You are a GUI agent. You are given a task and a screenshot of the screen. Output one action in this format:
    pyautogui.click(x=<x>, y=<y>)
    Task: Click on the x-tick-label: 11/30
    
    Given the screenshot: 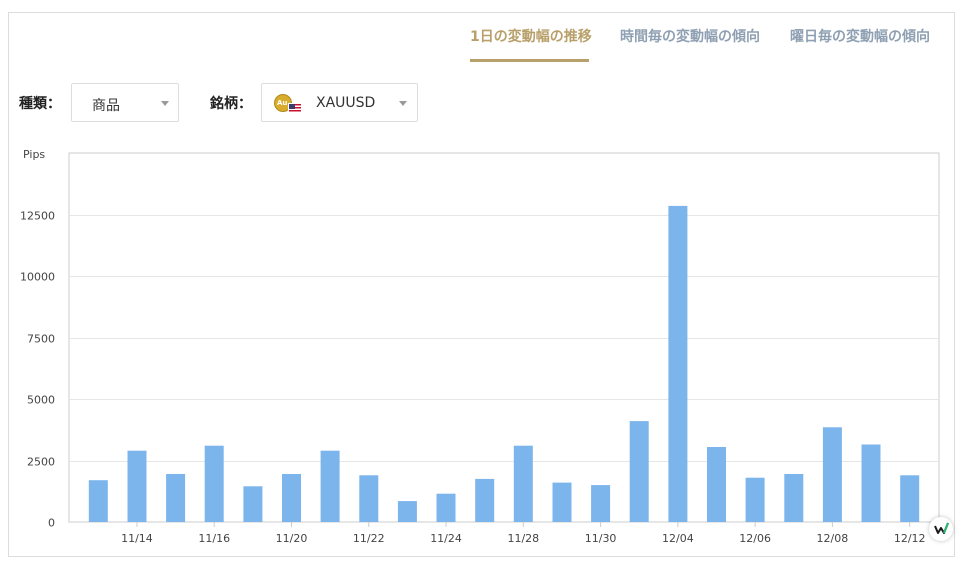 What is the action you would take?
    pyautogui.click(x=601, y=538)
    